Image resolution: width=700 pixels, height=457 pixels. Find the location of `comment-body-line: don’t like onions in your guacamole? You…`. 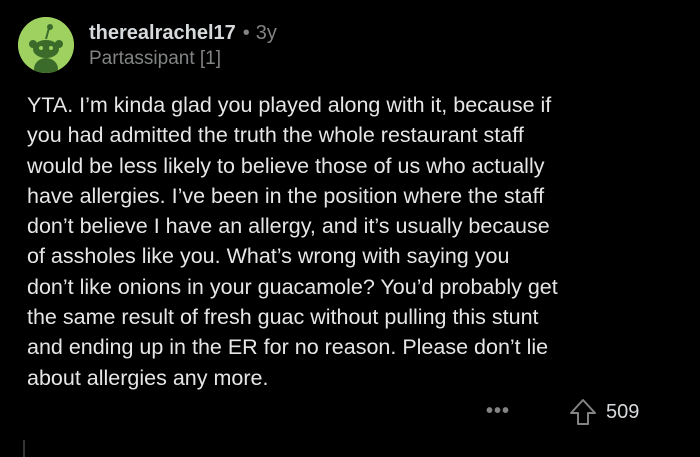

comment-body-line: don’t like onions in your guacamole? You… is located at coordinates (292, 286).